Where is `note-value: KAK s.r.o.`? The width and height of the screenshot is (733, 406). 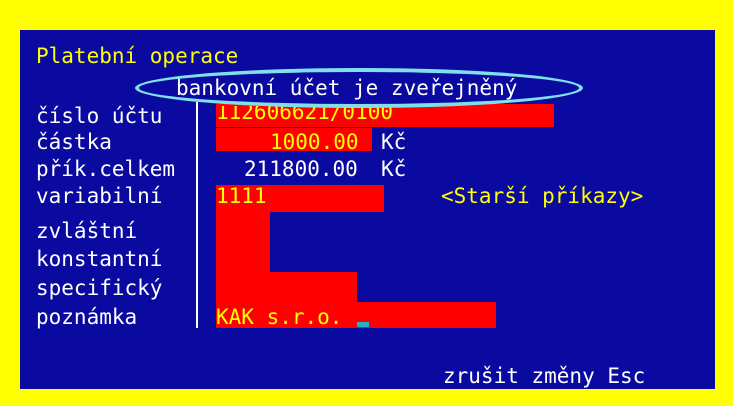 note-value: KAK s.r.o. is located at coordinates (279, 317).